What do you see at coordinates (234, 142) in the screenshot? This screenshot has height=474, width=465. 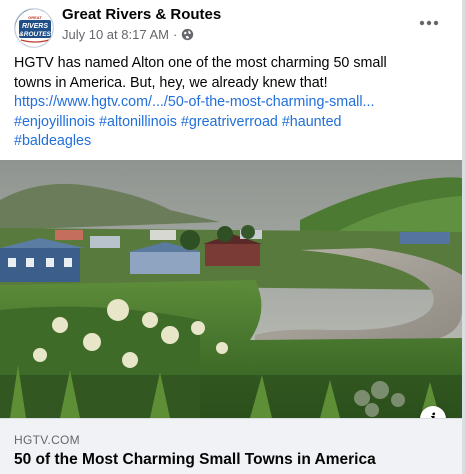 I see `hashtags-line-2: #baldeagles` at bounding box center [234, 142].